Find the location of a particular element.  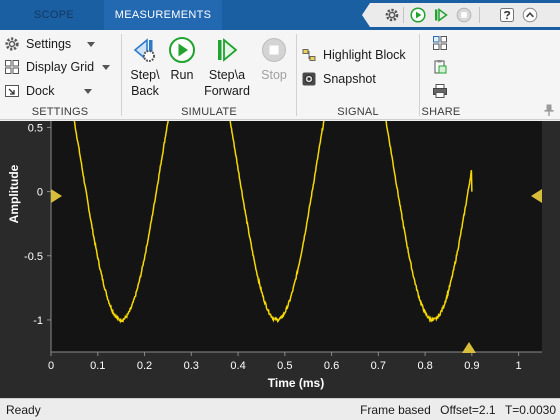

step-back-button: Step\ Back is located at coordinates (145, 67).